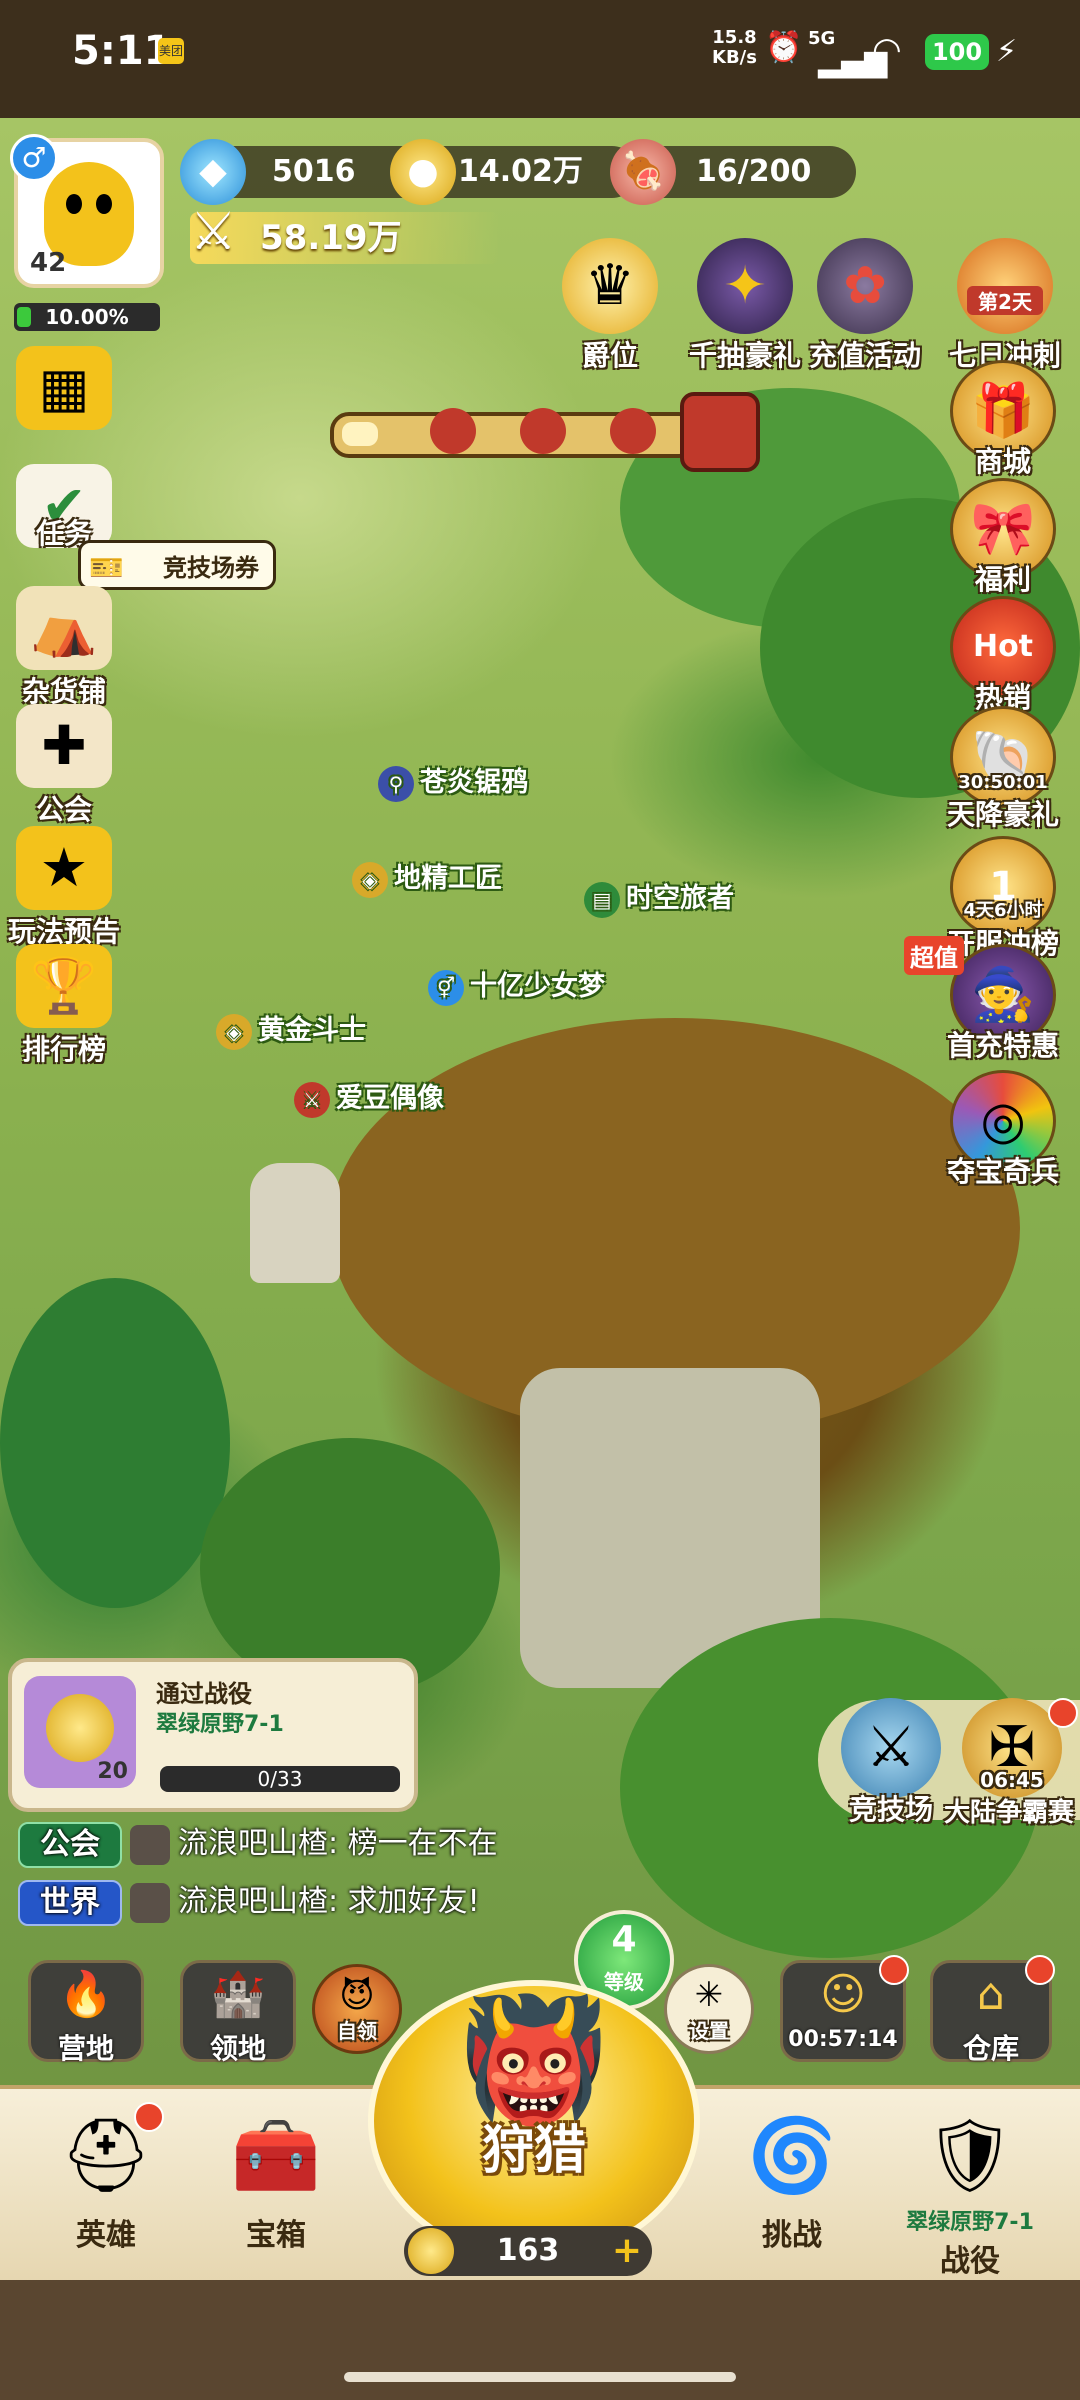 The width and height of the screenshot is (1080, 2400). Describe the element at coordinates (1007, 51) in the screenshot. I see `charging-icon: ⚡` at that location.